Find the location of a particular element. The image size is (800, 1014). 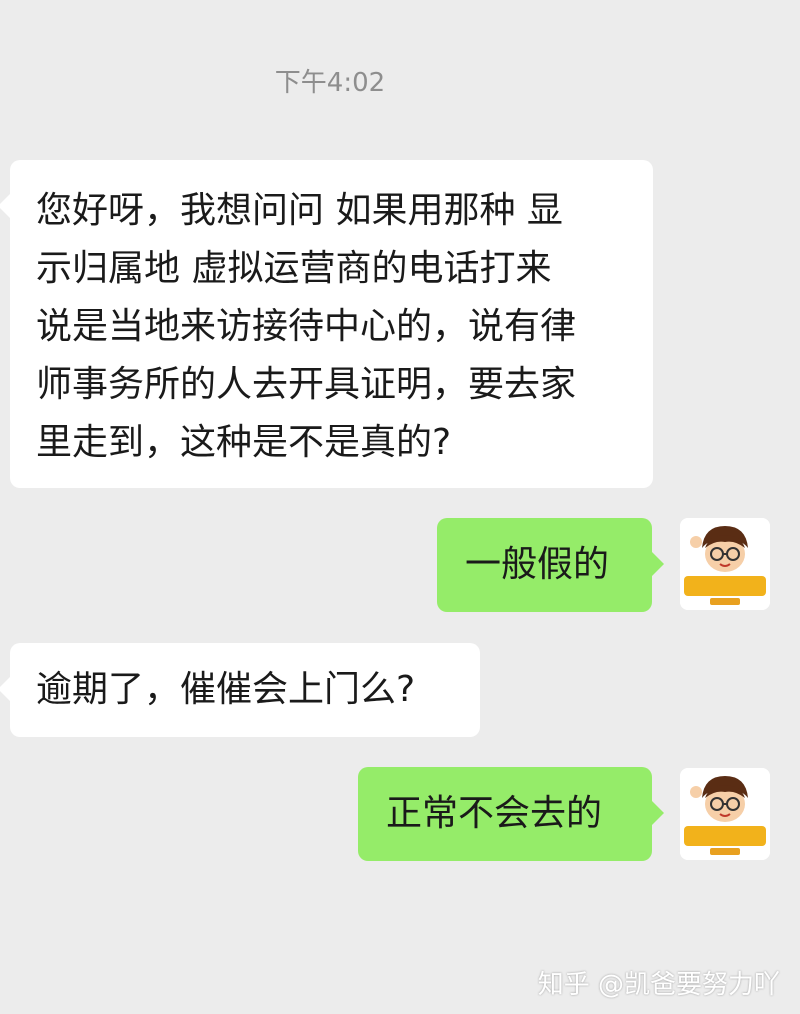

zhihu-watermark: 知乎 @凯爸要努力吖 is located at coordinates (658, 985).